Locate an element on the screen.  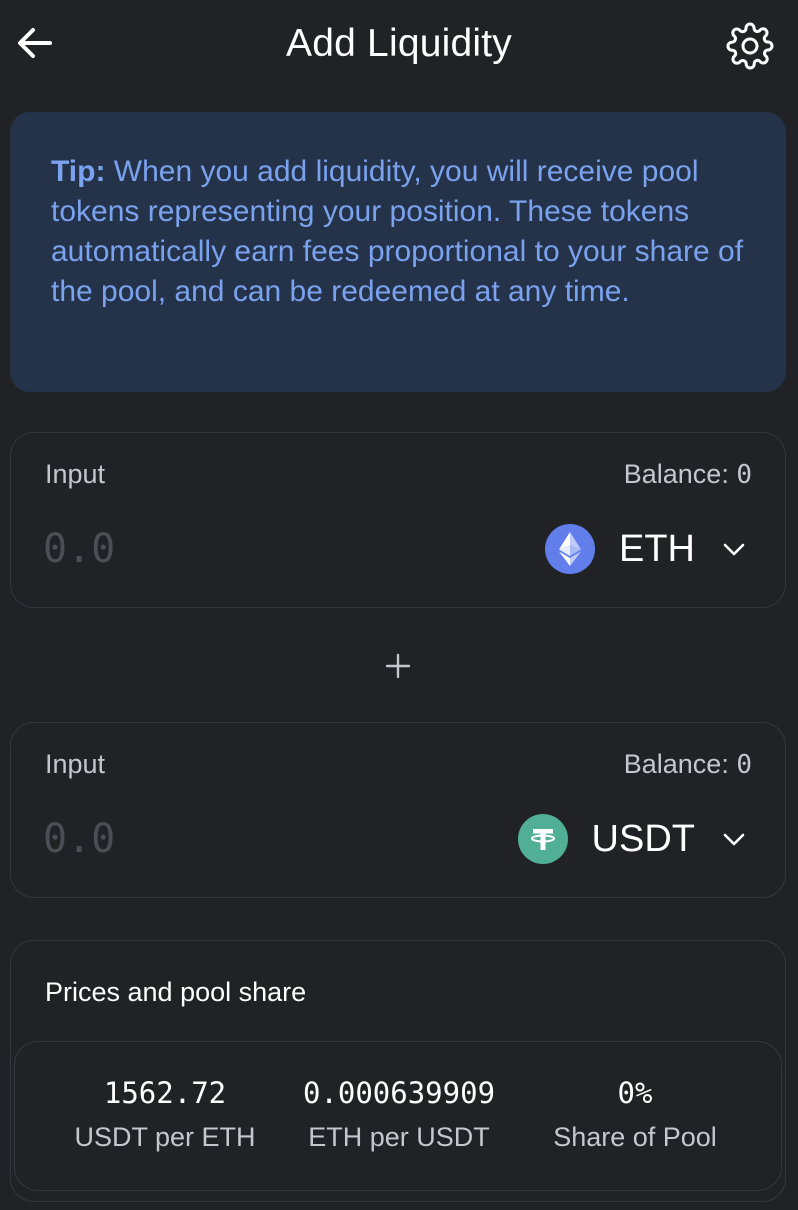
plus-icon is located at coordinates (398, 666).